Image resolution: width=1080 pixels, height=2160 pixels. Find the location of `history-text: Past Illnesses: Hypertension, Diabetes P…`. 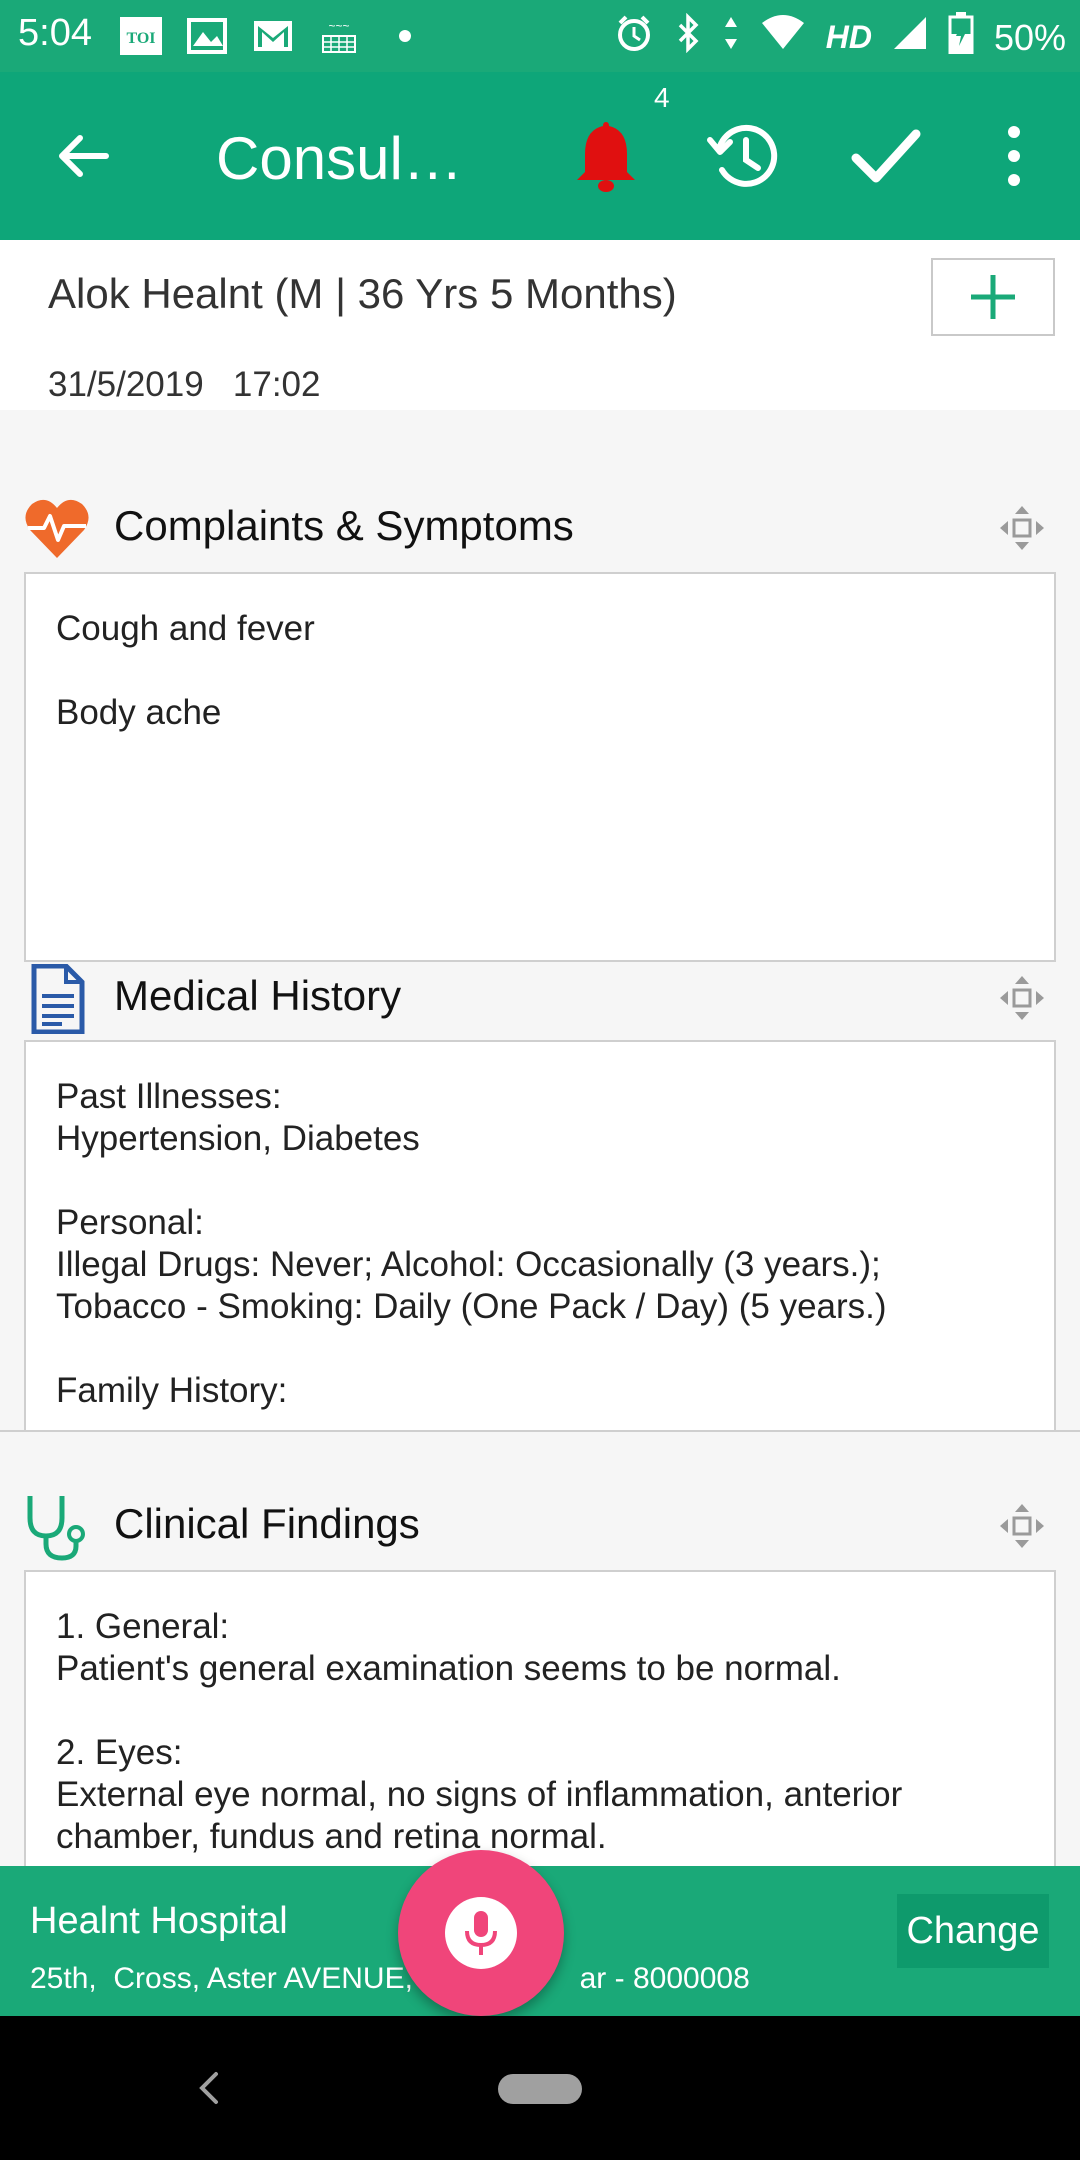

history-text: Past Illnesses: Hypertension, Diabetes P… is located at coordinates (471, 1243).